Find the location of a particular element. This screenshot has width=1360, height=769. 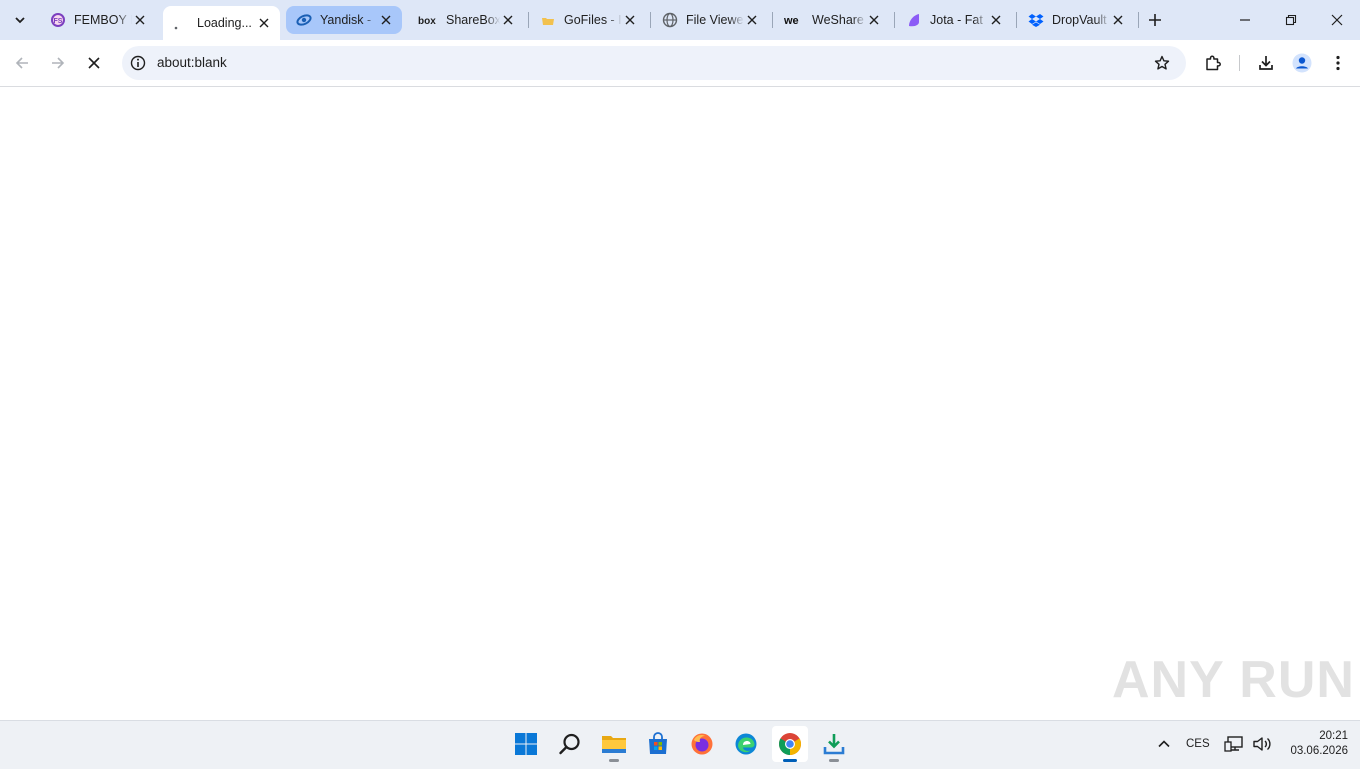

downloads-icon is located at coordinates (834, 744).